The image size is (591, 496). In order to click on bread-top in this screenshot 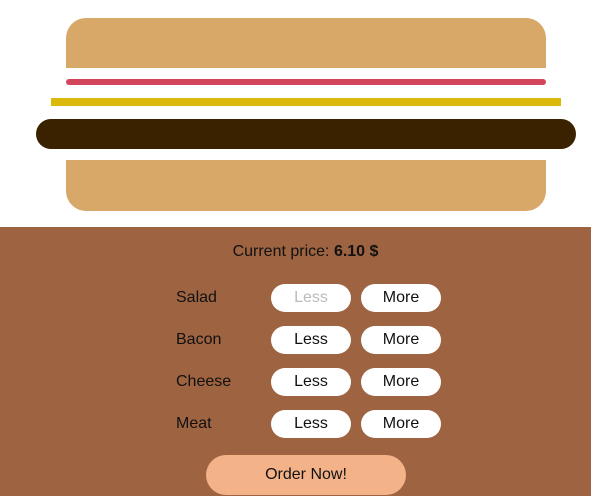, I will do `click(306, 43)`.